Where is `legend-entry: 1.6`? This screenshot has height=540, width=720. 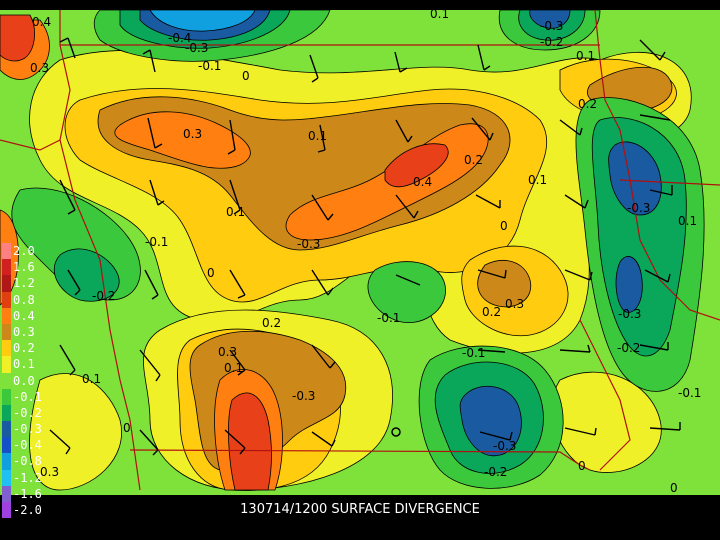 legend-entry: 1.6 is located at coordinates (26, 267).